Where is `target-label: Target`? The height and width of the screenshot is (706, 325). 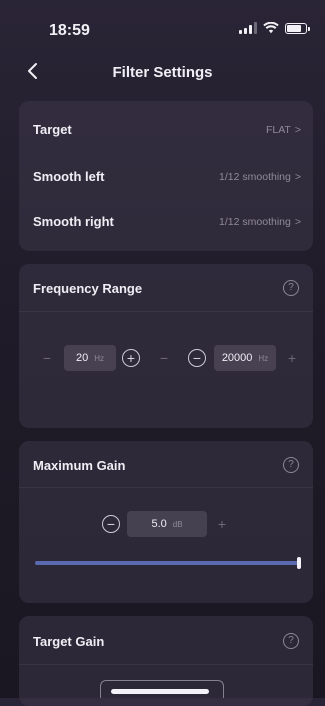
target-label: Target is located at coordinates (52, 129).